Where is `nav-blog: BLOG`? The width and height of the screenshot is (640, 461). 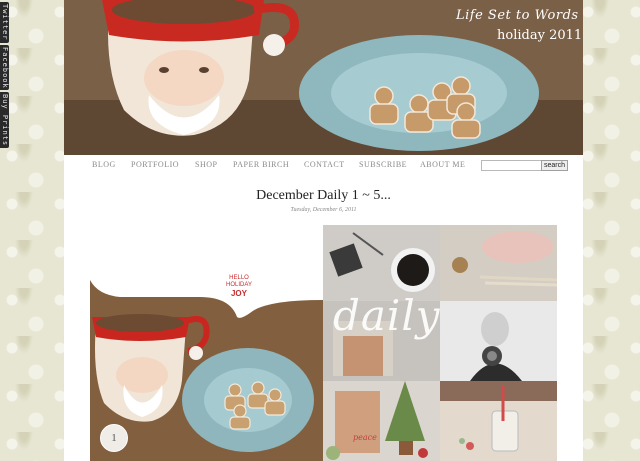
nav-blog: BLOG is located at coordinates (104, 164).